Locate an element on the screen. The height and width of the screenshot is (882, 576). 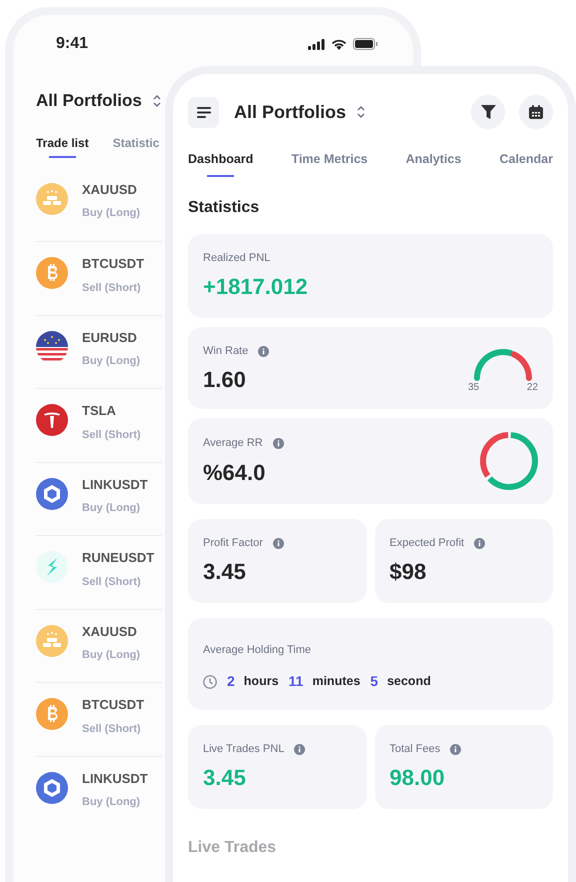
duration-number: 2 is located at coordinates (231, 682).